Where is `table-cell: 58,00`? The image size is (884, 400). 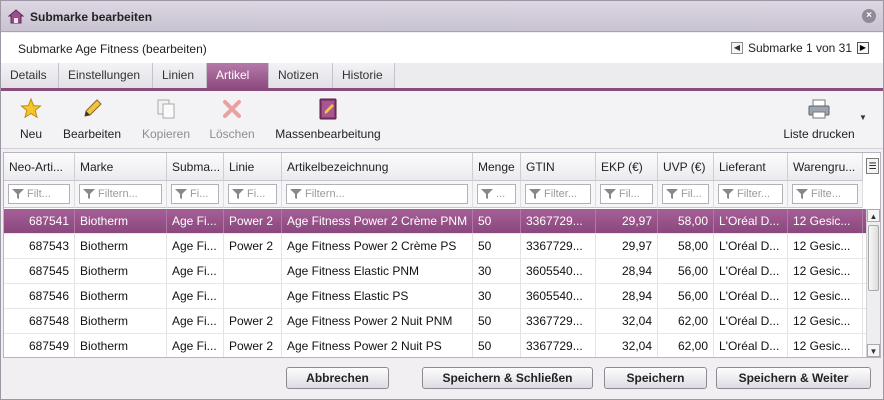
table-cell: 58,00 is located at coordinates (686, 221).